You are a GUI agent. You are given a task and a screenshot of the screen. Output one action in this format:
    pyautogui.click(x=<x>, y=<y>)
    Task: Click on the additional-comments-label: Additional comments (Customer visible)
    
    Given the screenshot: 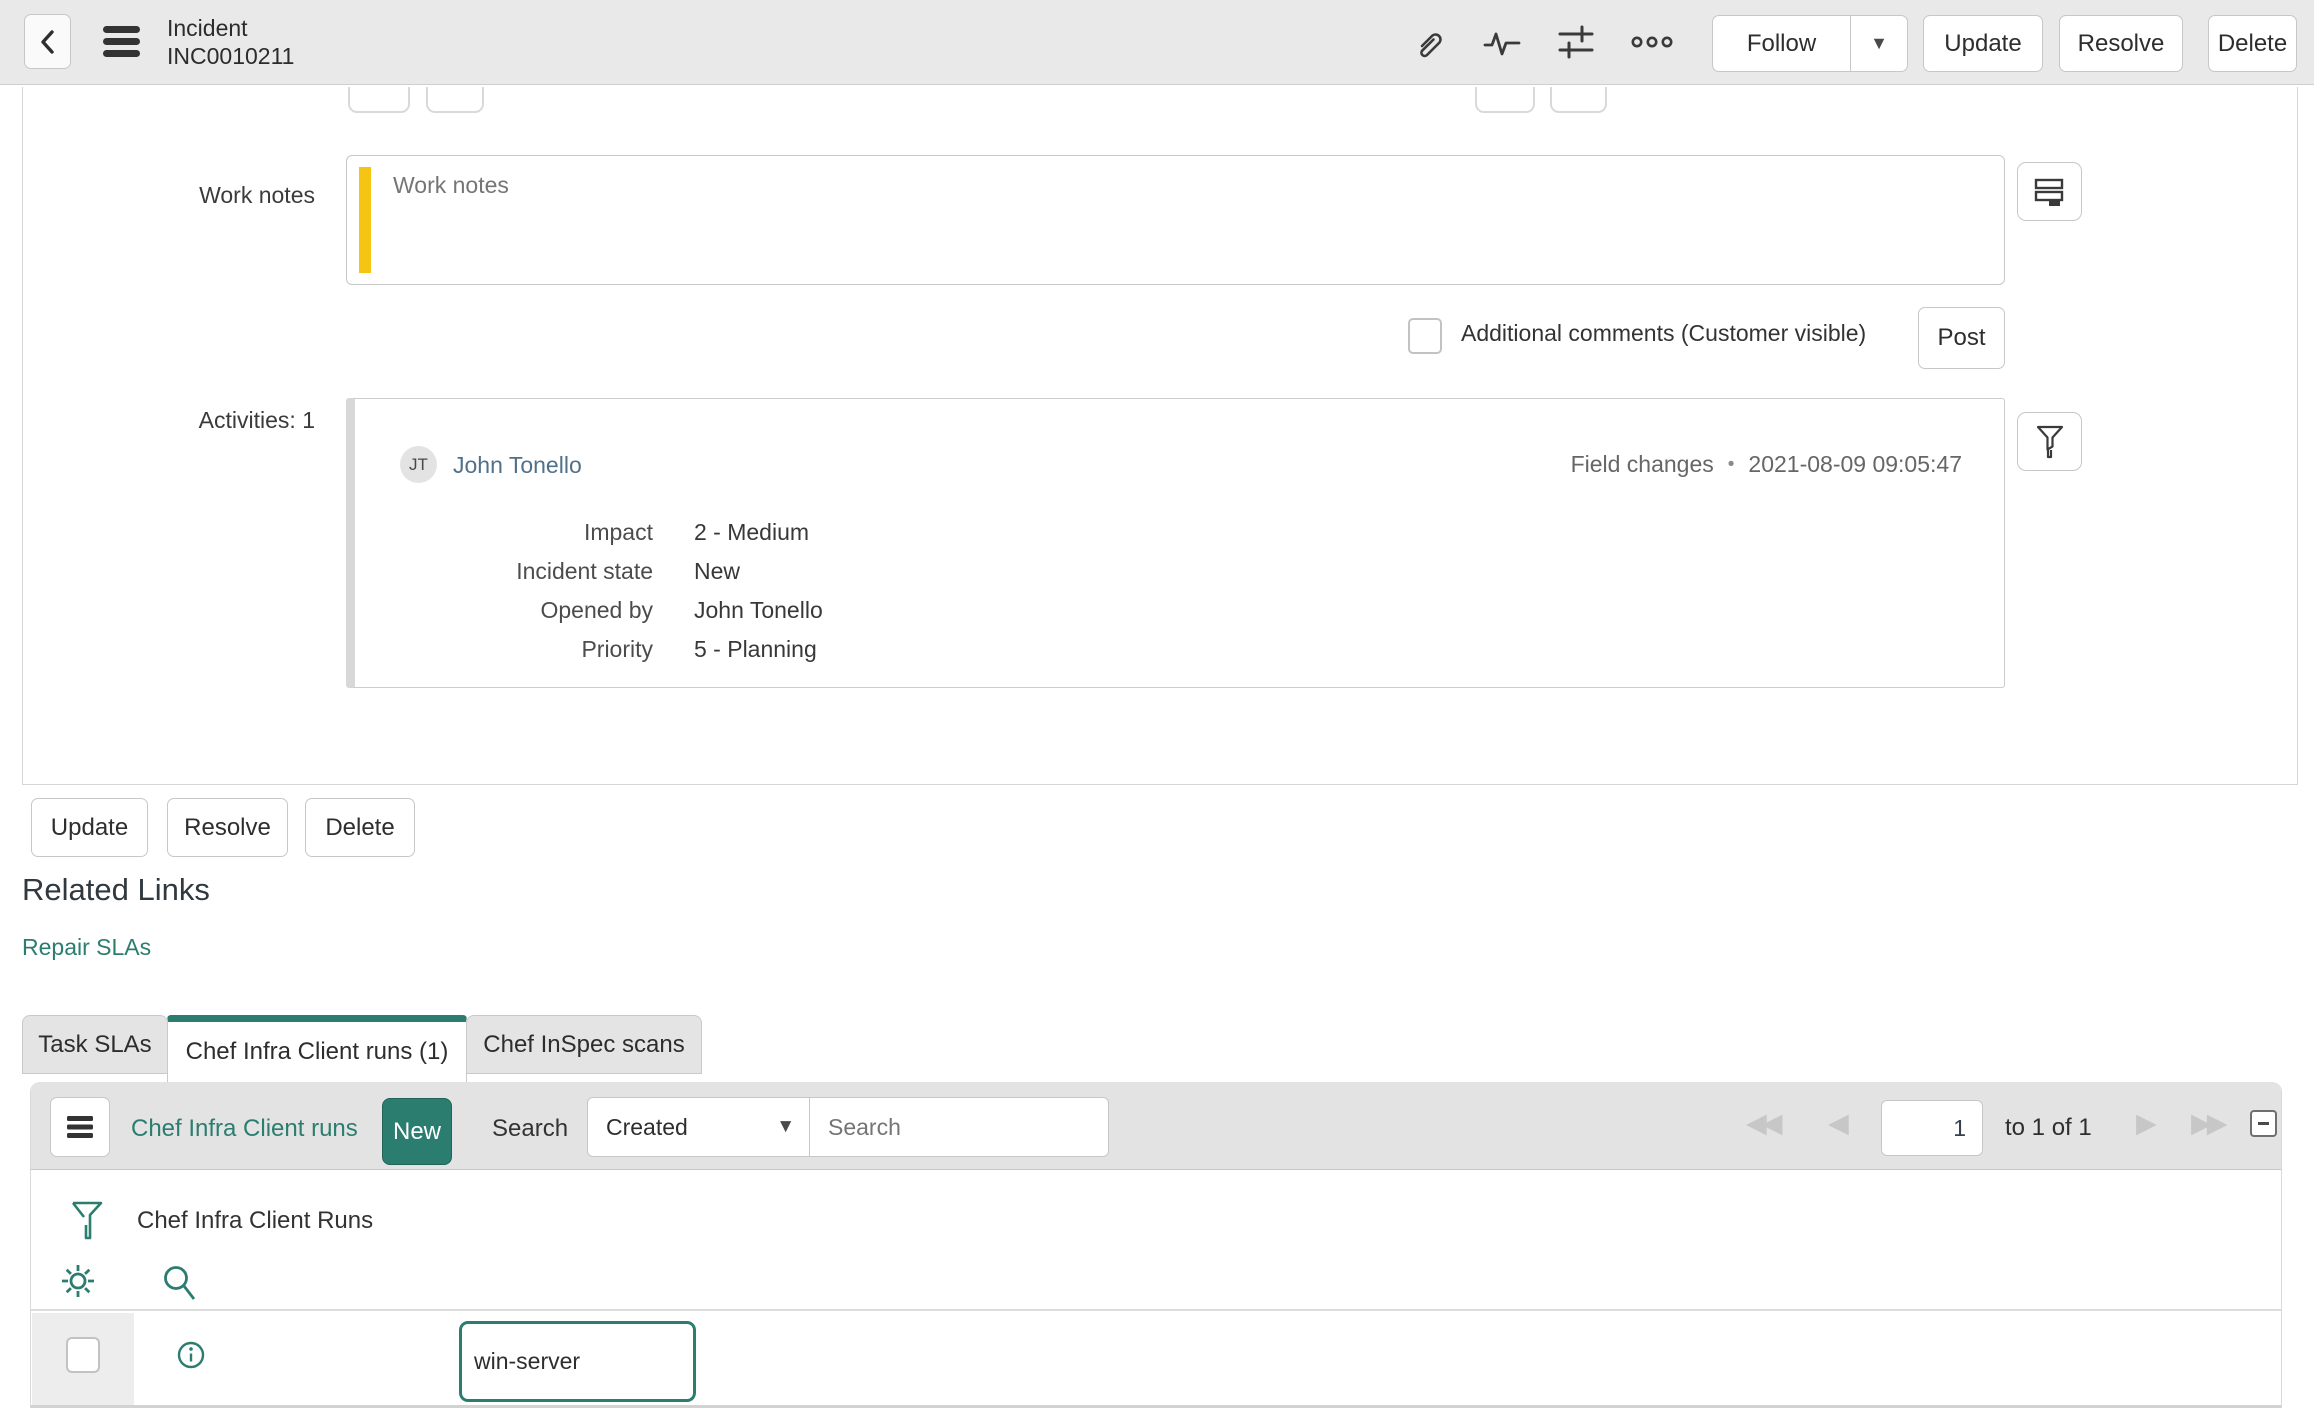 What is the action you would take?
    pyautogui.click(x=1664, y=333)
    